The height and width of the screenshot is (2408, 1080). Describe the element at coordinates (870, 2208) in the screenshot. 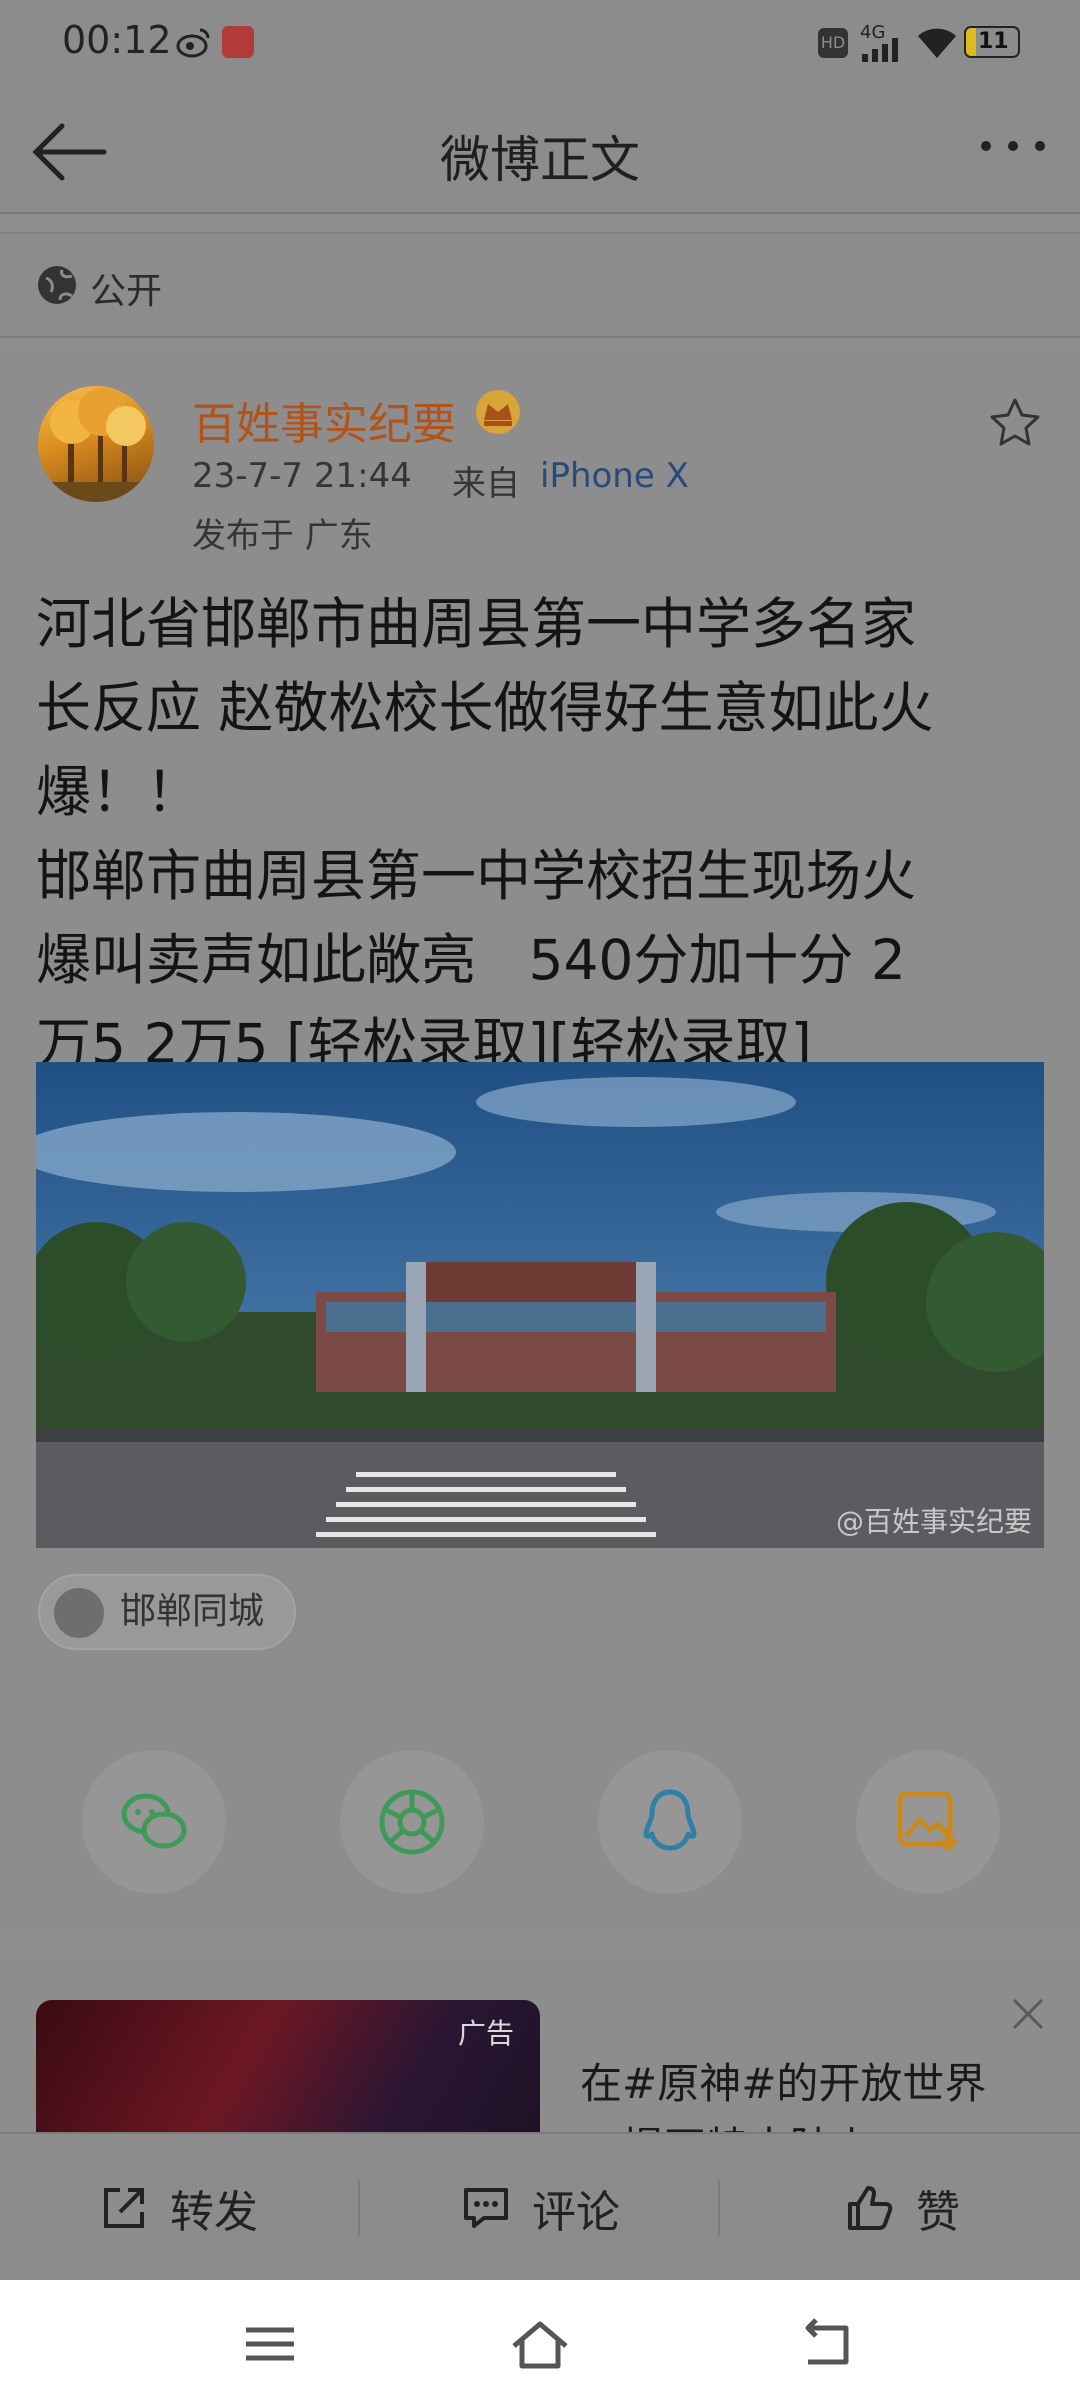

I see `thumbs-up-icon` at that location.